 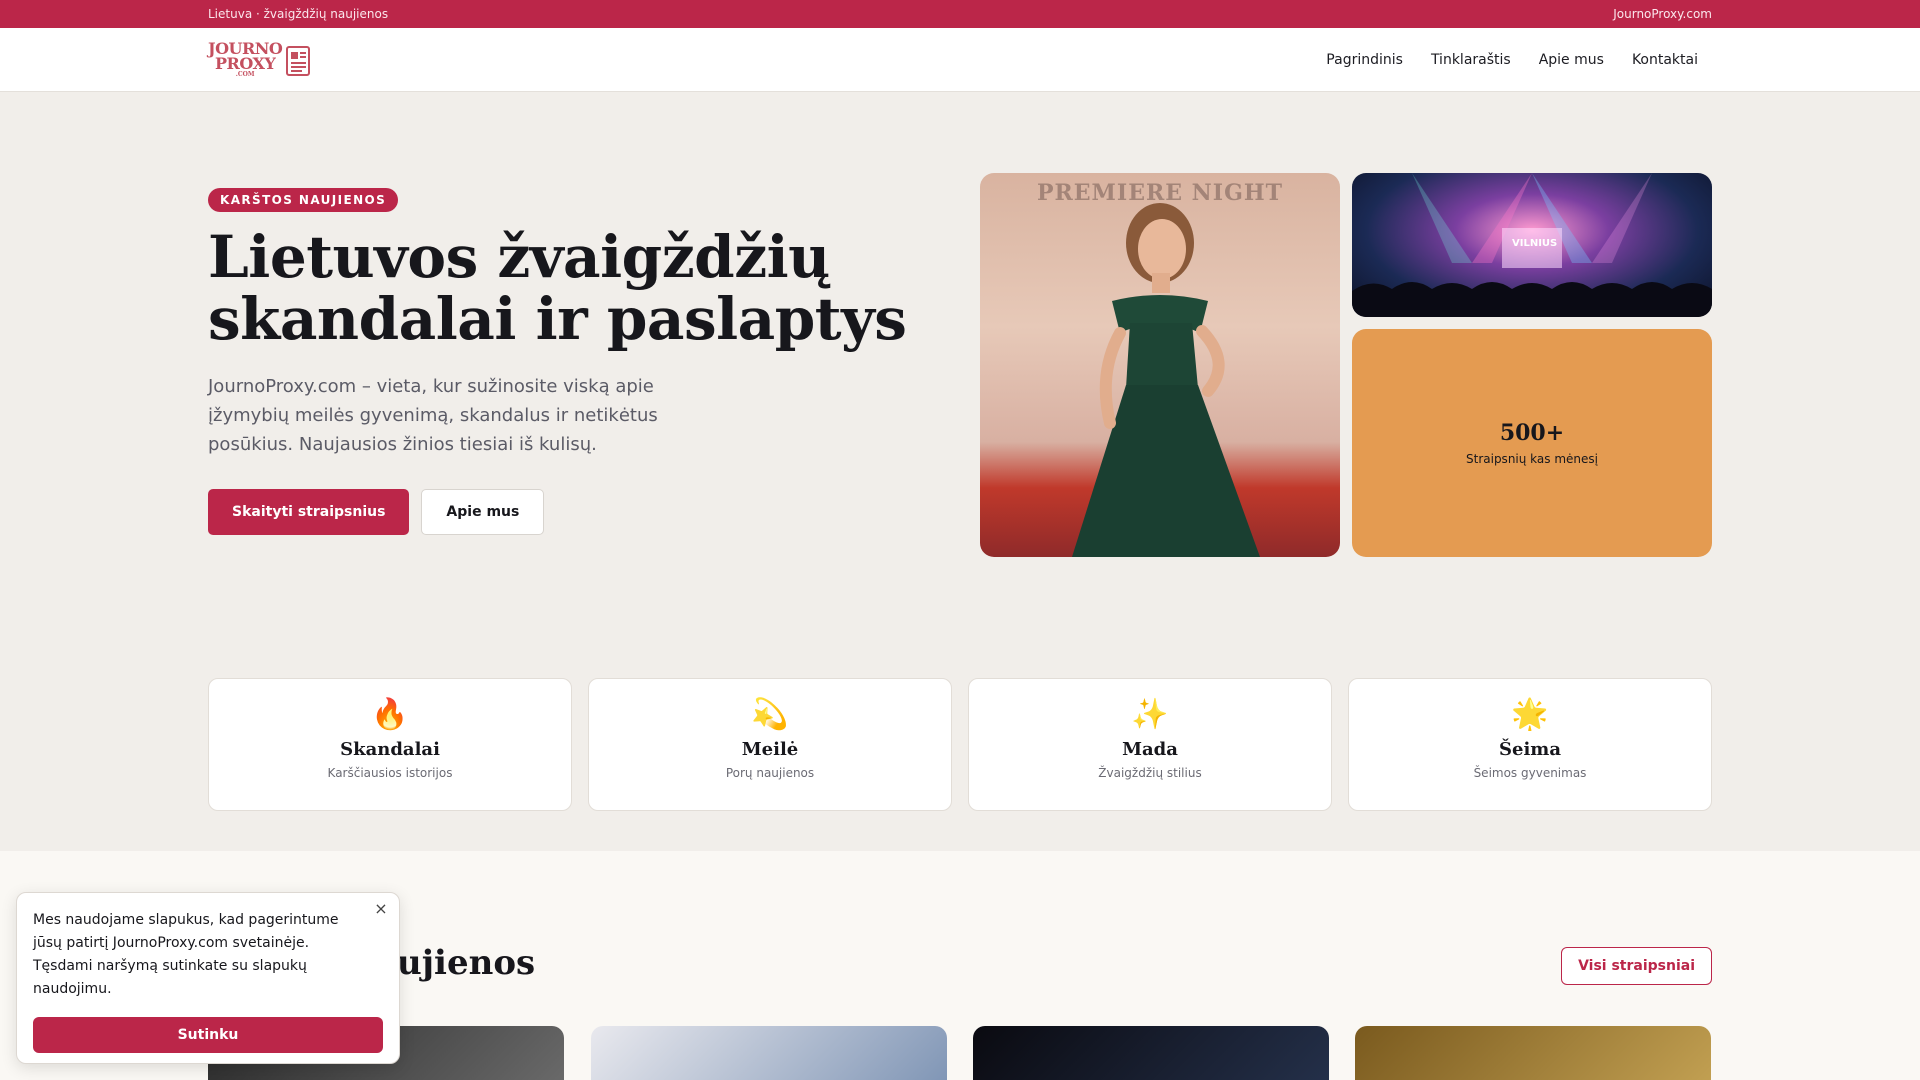 I want to click on category-subtitle: Karščiausios istorijos, so click(x=390, y=773).